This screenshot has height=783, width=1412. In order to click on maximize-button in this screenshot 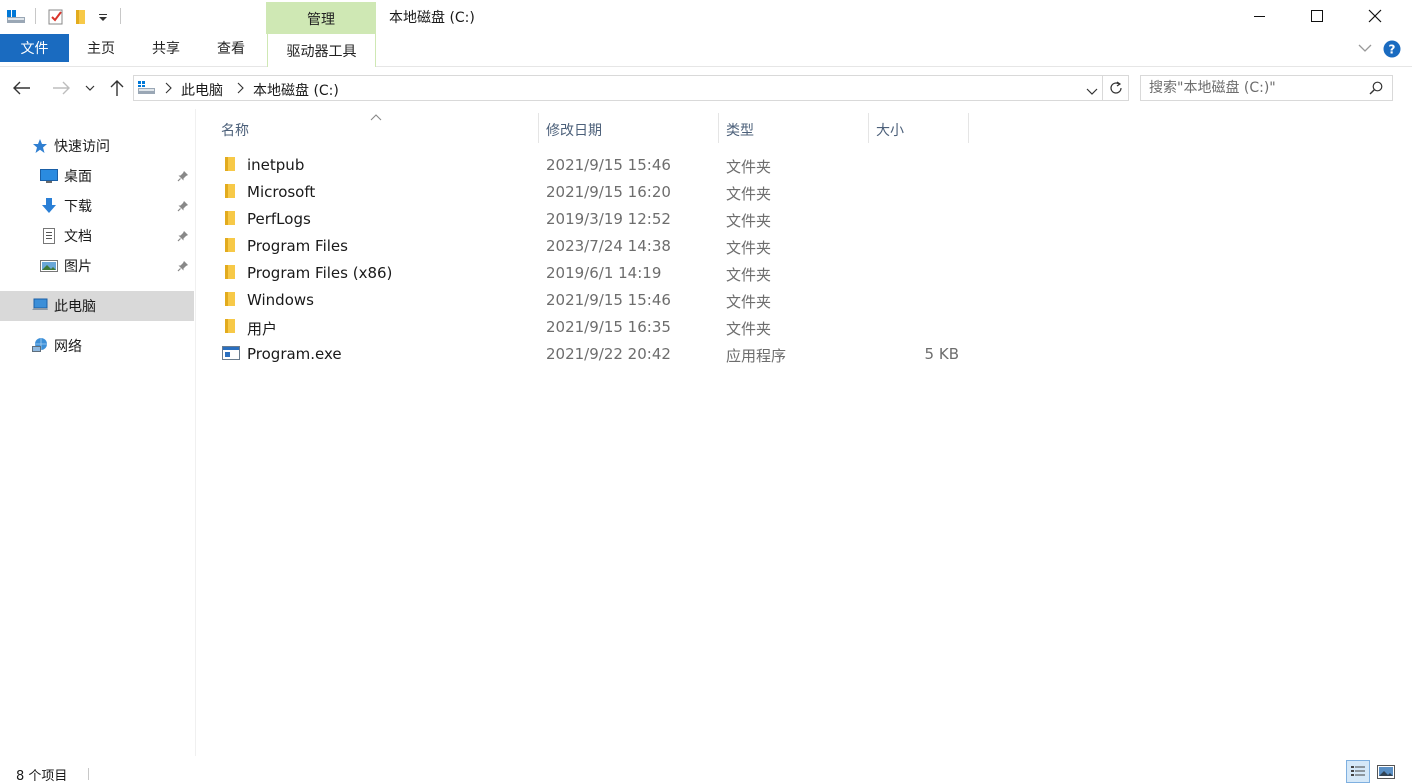, I will do `click(1317, 16)`.